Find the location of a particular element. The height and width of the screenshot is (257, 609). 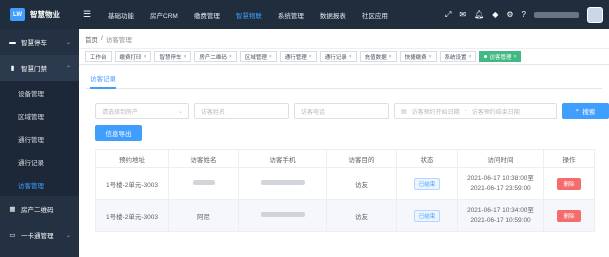

property-select: 请选择到房产 ⌄ is located at coordinates (142, 111).